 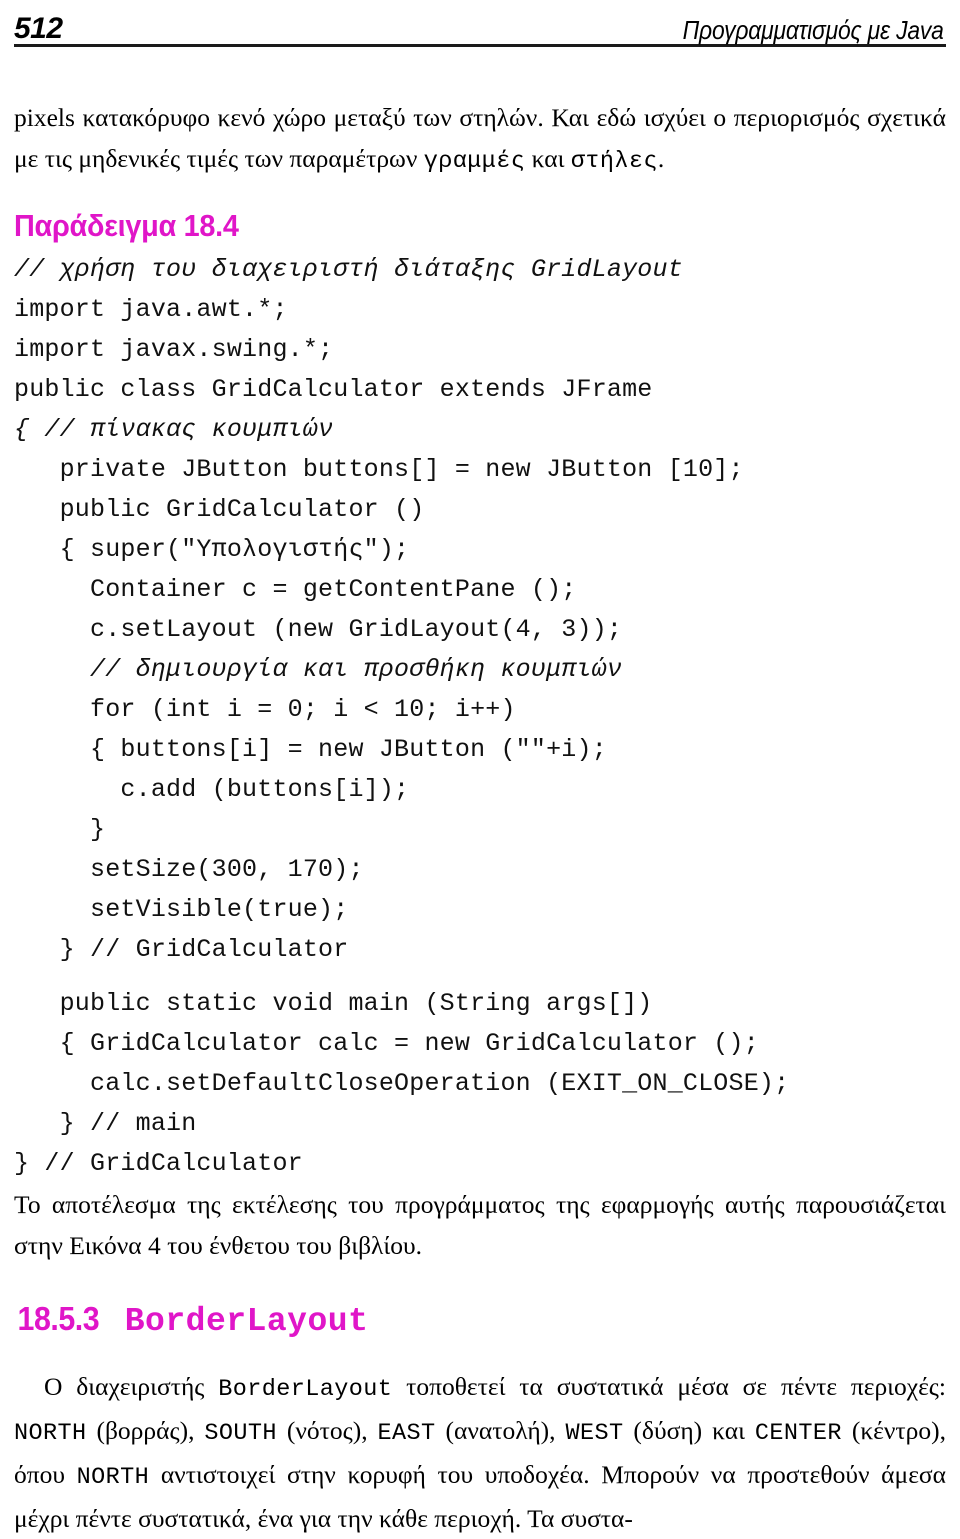 I want to click on code-line: setSize(300, 170);, so click(x=189, y=869).